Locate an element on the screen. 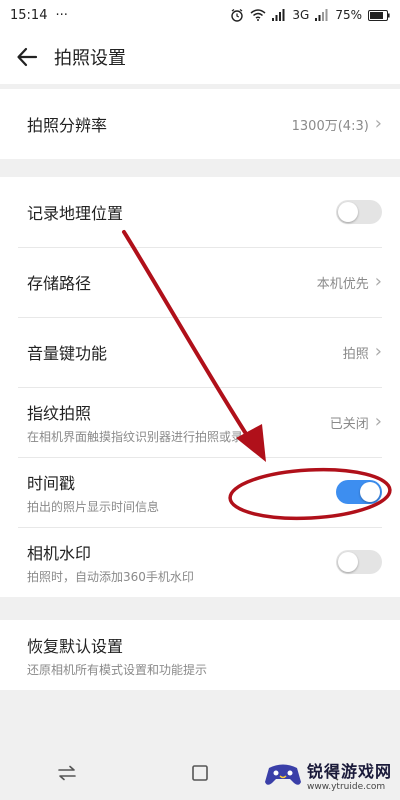  gamepad-logo-icon is located at coordinates (282, 774).